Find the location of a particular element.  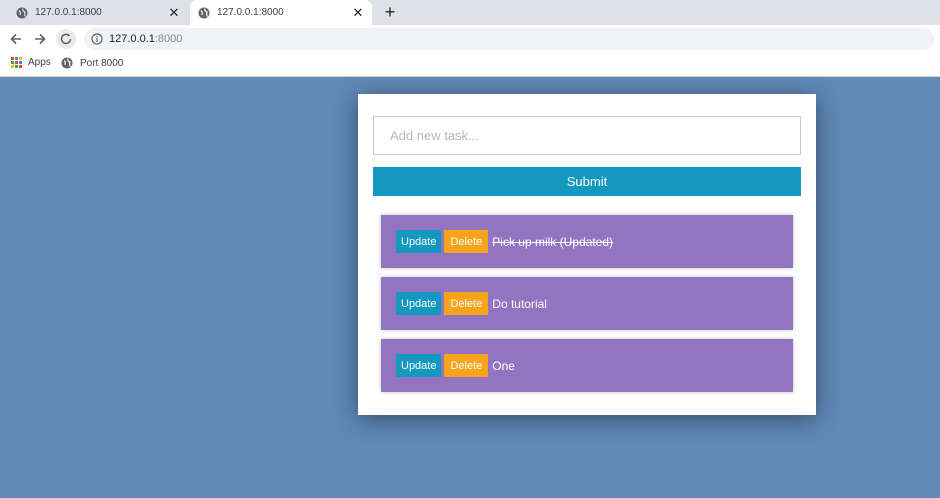

bookmark-port-8000: Port 8000 is located at coordinates (92, 63).